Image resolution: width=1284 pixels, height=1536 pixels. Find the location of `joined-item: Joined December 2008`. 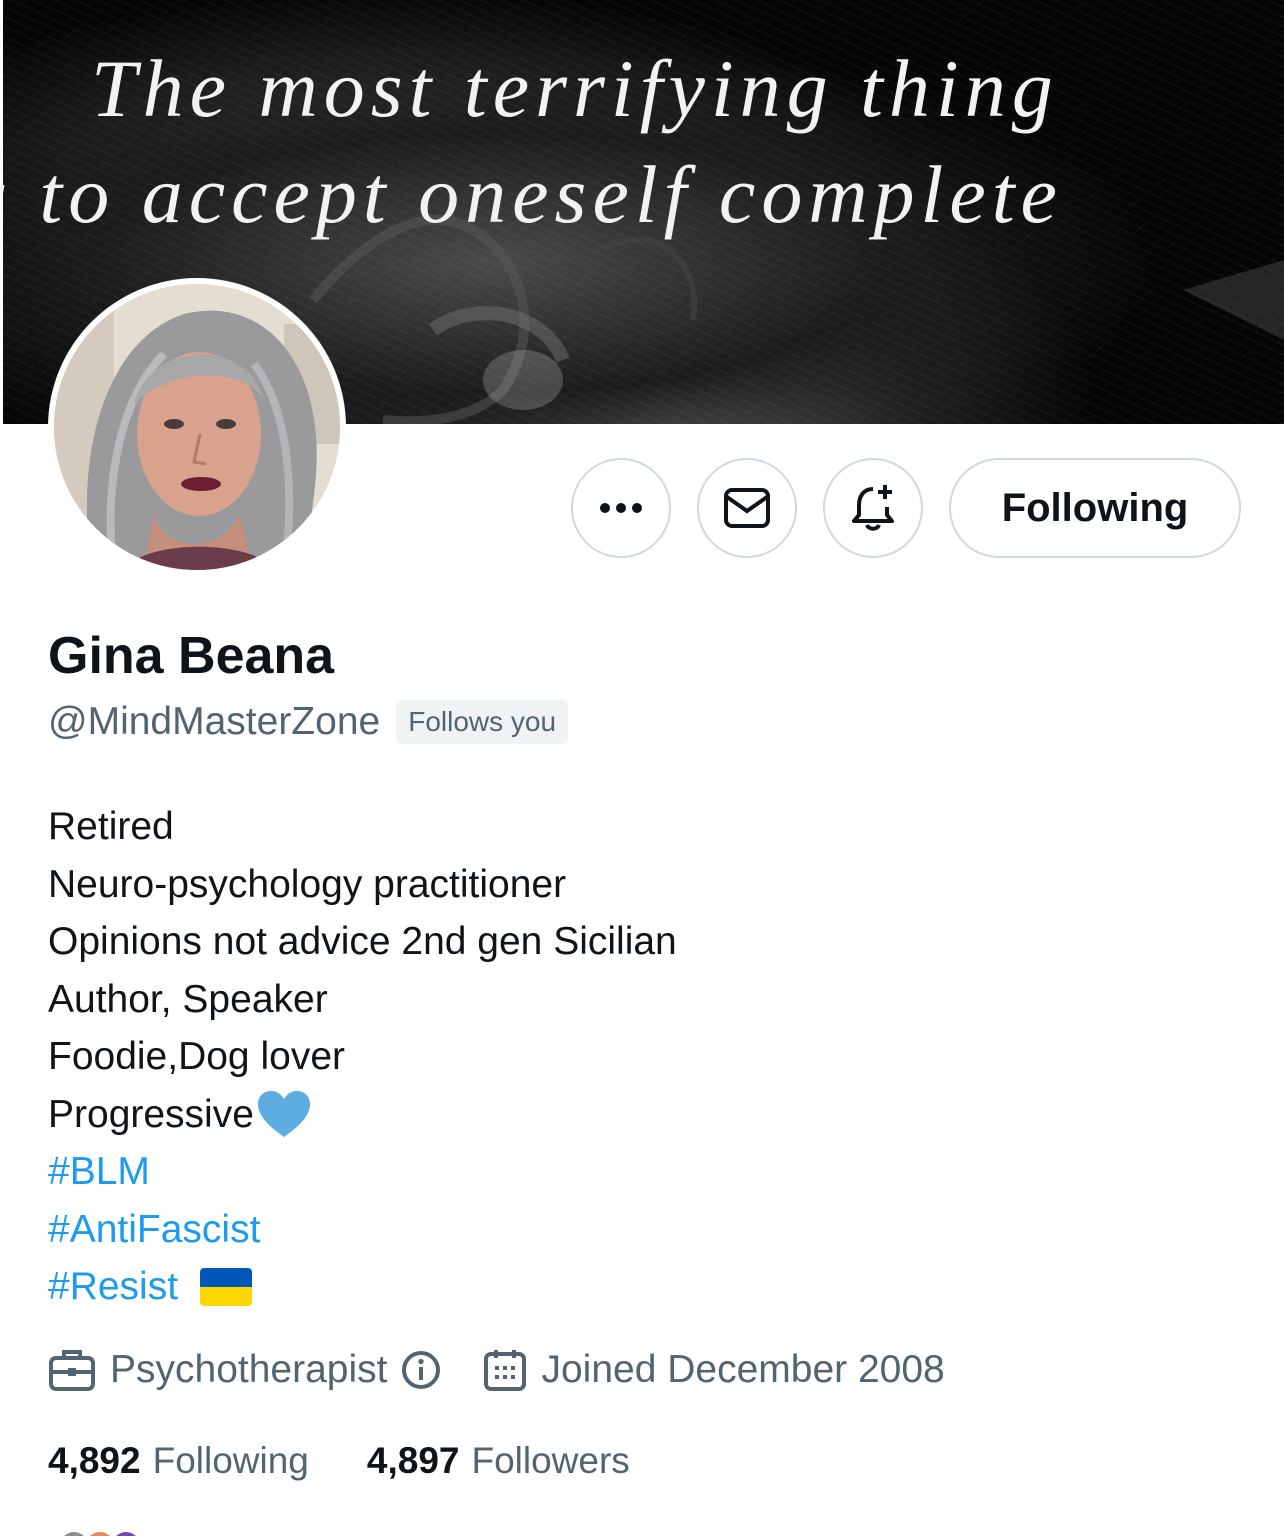

joined-item: Joined December 2008 is located at coordinates (714, 1370).